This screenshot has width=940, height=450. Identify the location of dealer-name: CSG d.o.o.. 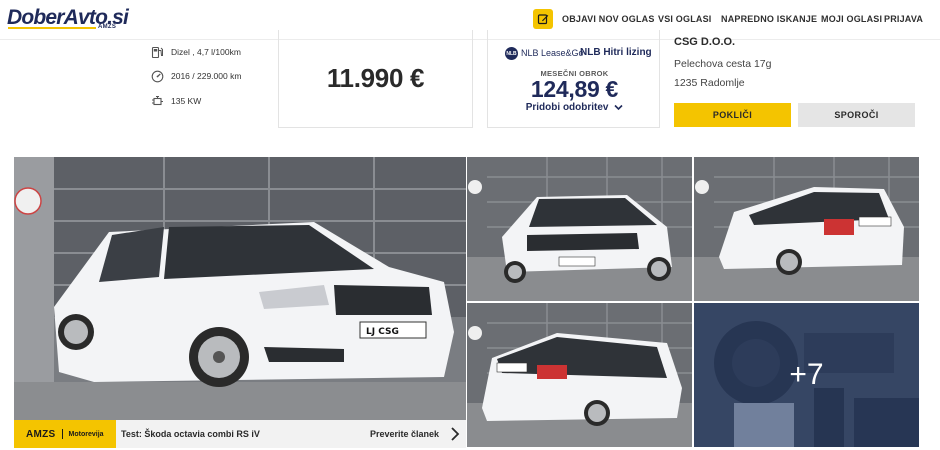
(704, 42).